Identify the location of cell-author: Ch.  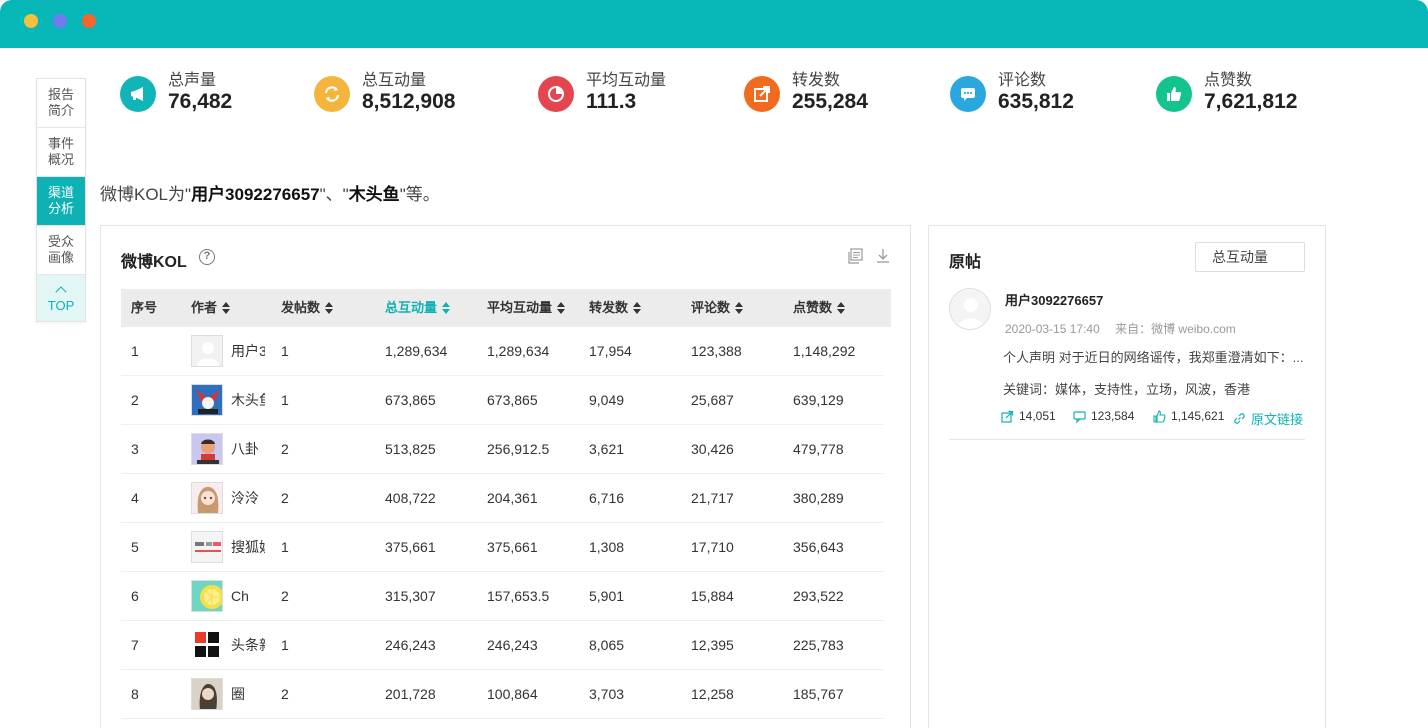
(248, 596).